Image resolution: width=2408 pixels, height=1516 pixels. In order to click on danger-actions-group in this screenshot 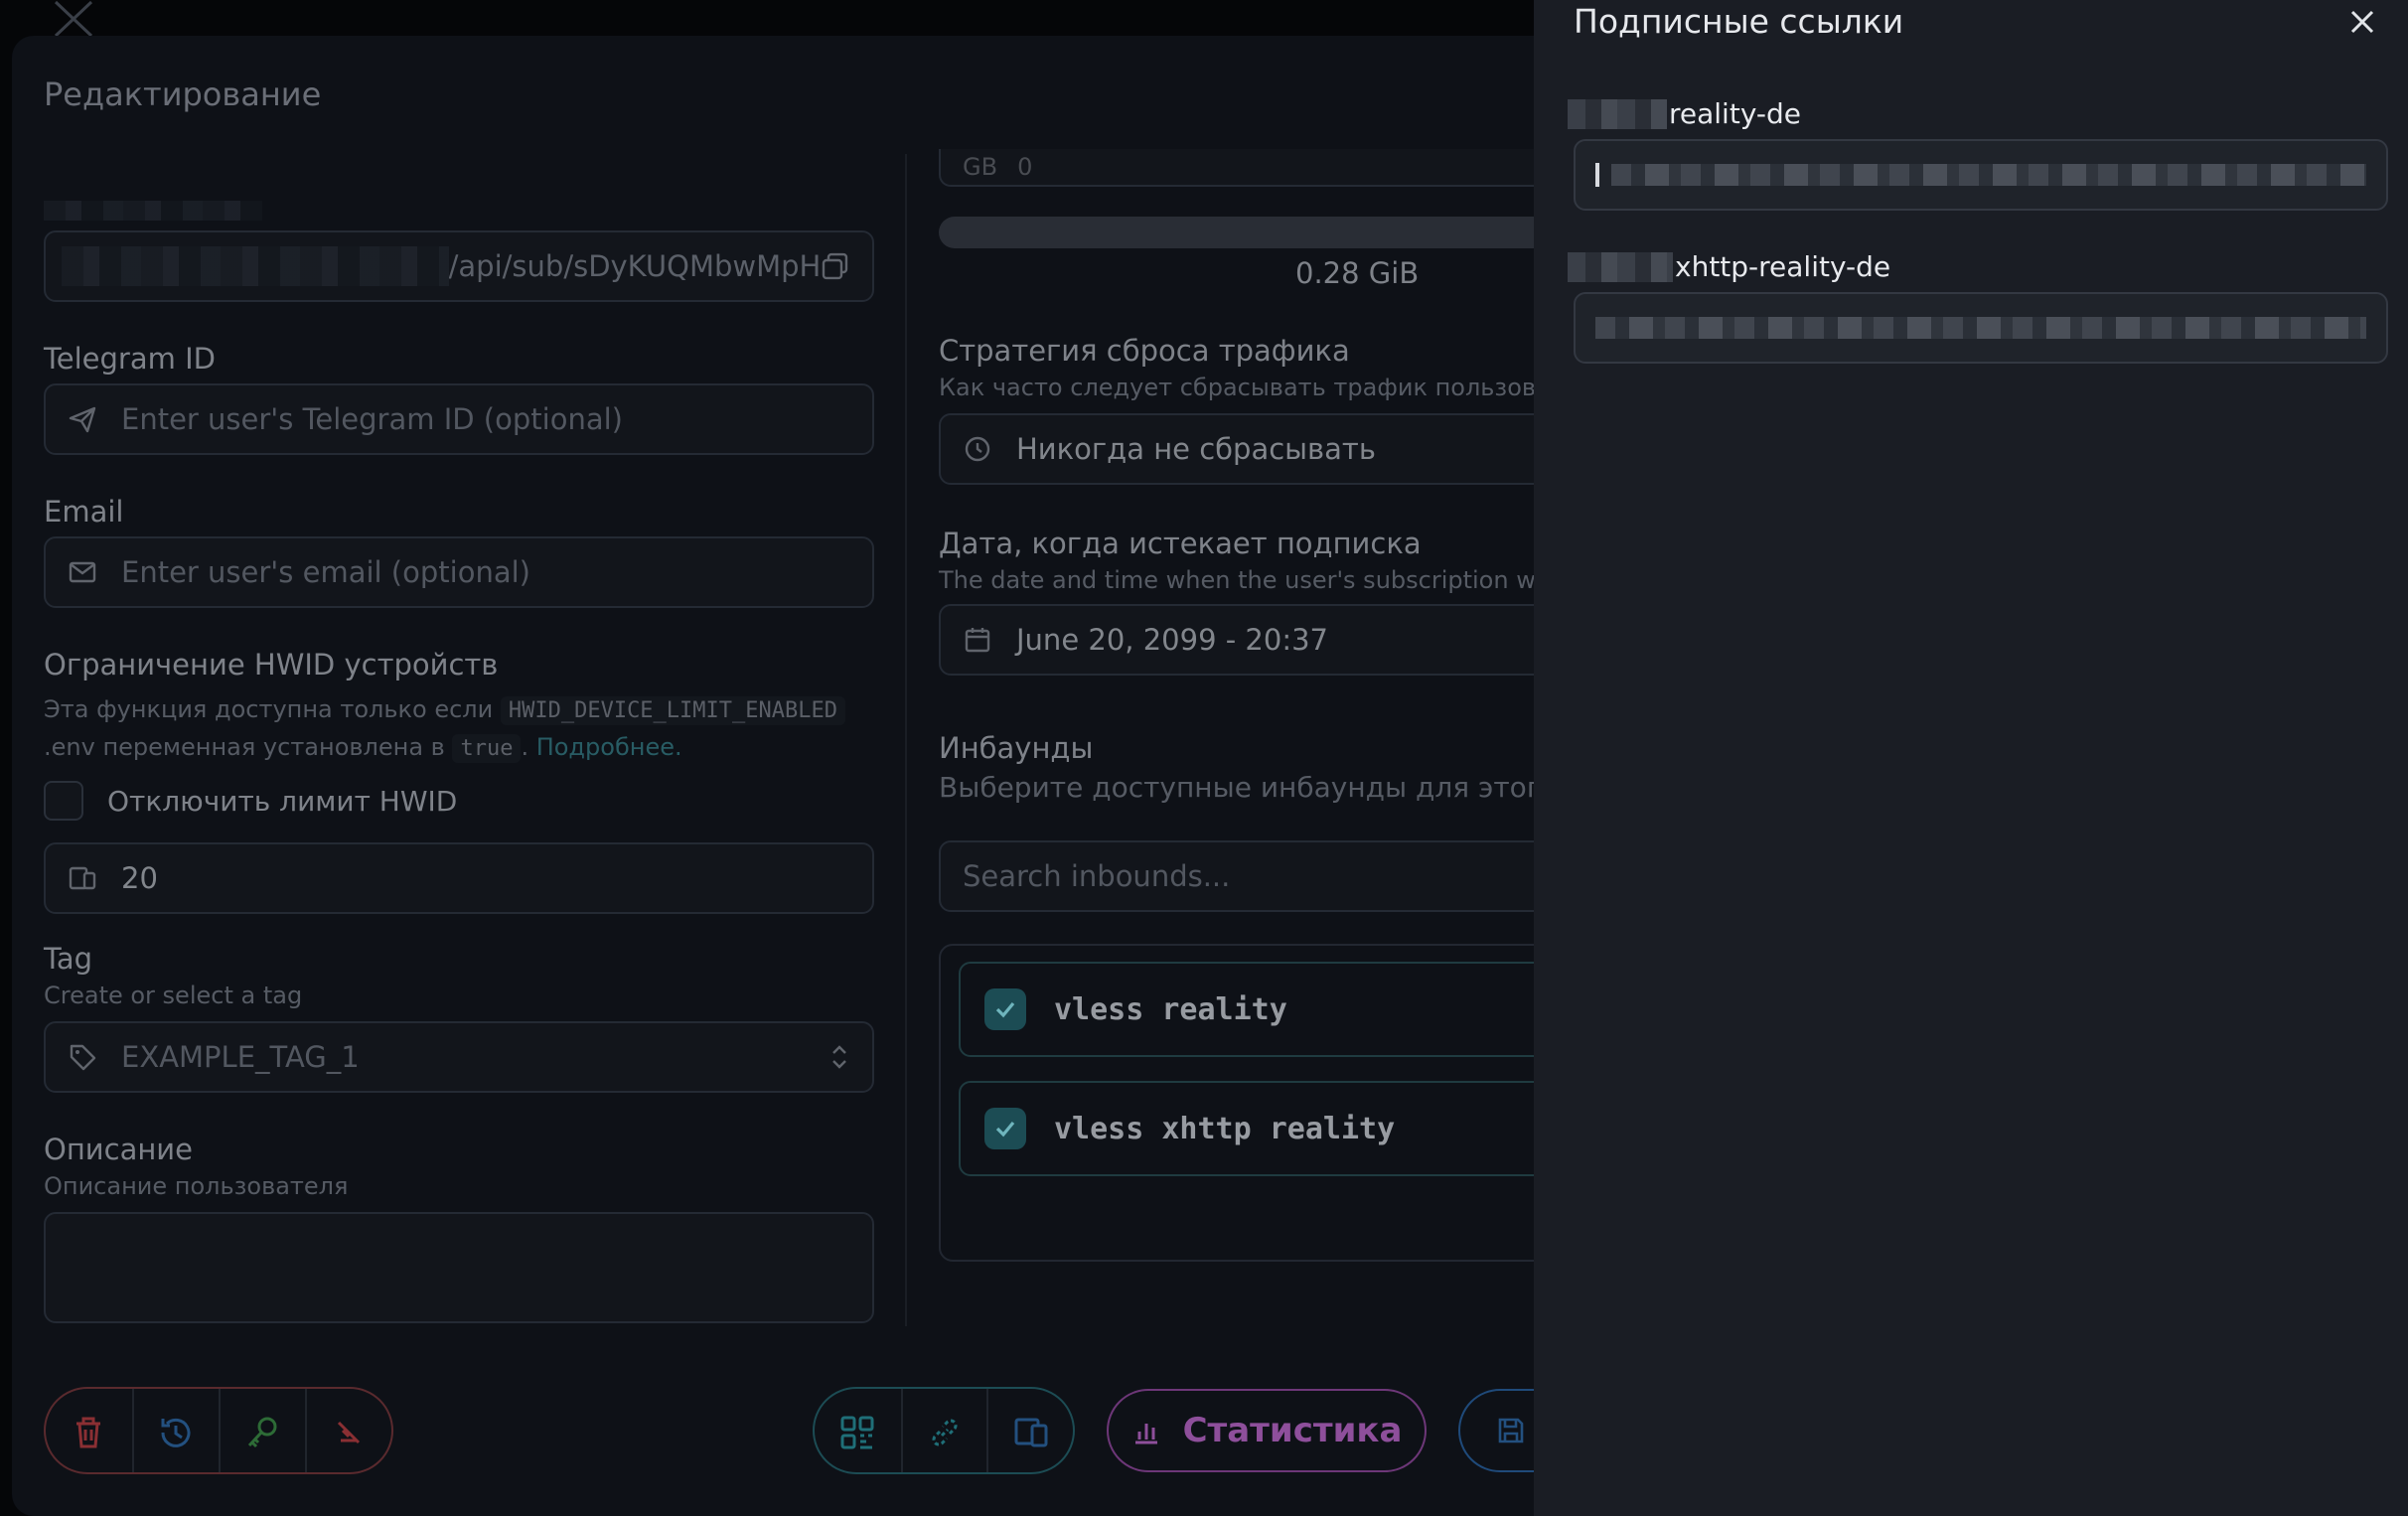, I will do `click(219, 1430)`.